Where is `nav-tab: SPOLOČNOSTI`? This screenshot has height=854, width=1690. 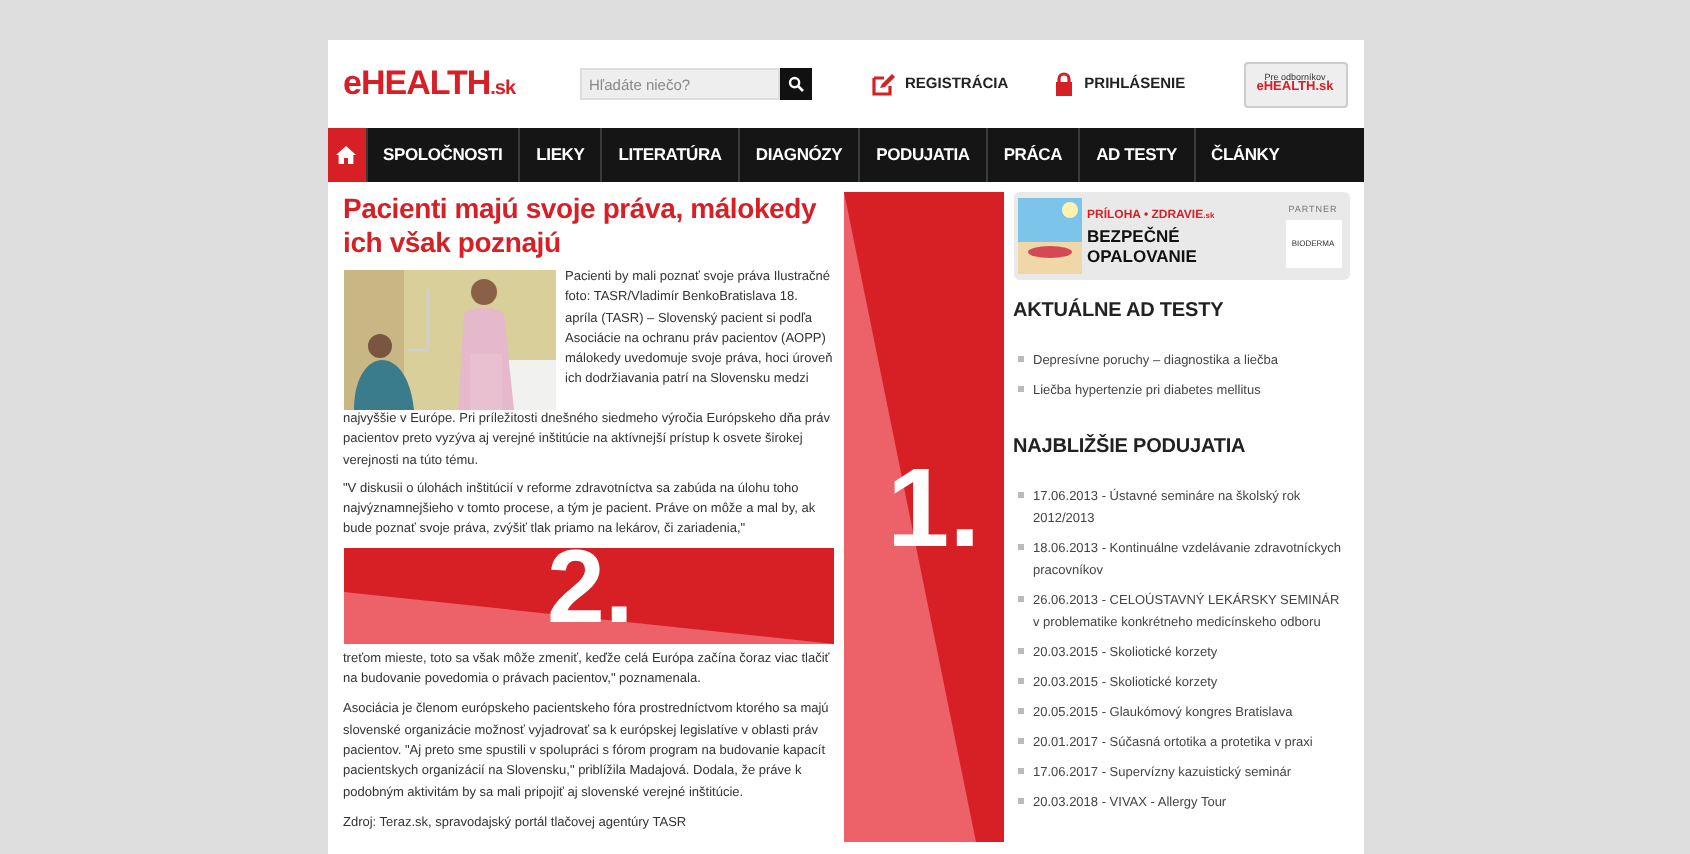 nav-tab: SPOLOČNOSTI is located at coordinates (442, 155).